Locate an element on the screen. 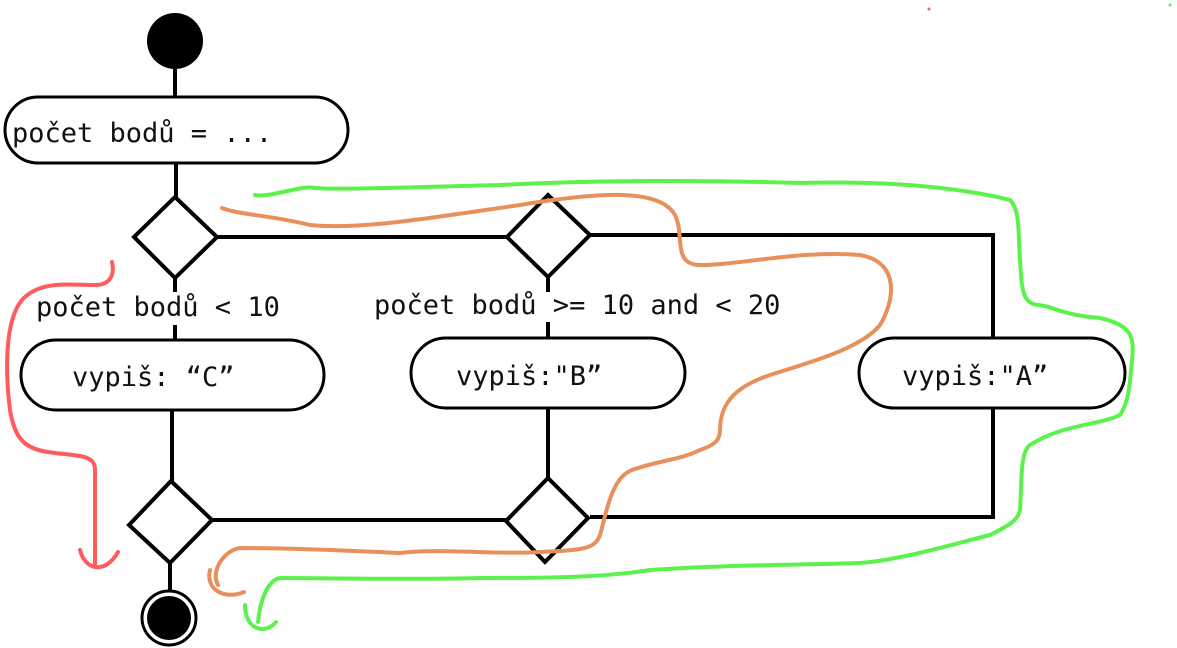 The height and width of the screenshot is (648, 1177). edge-decision2-print-a is located at coordinates (792, 286).